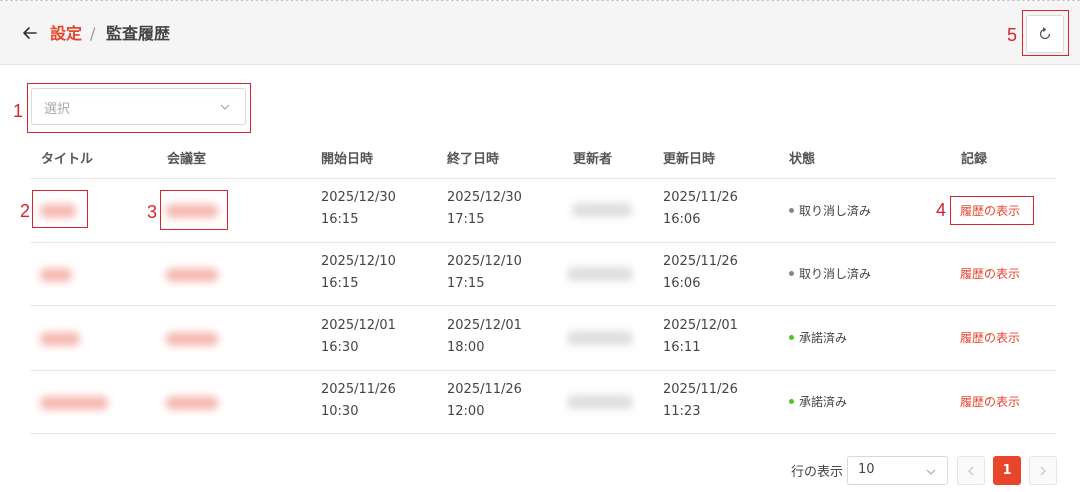  What do you see at coordinates (974, 159) in the screenshot?
I see `column-header-record: 記録` at bounding box center [974, 159].